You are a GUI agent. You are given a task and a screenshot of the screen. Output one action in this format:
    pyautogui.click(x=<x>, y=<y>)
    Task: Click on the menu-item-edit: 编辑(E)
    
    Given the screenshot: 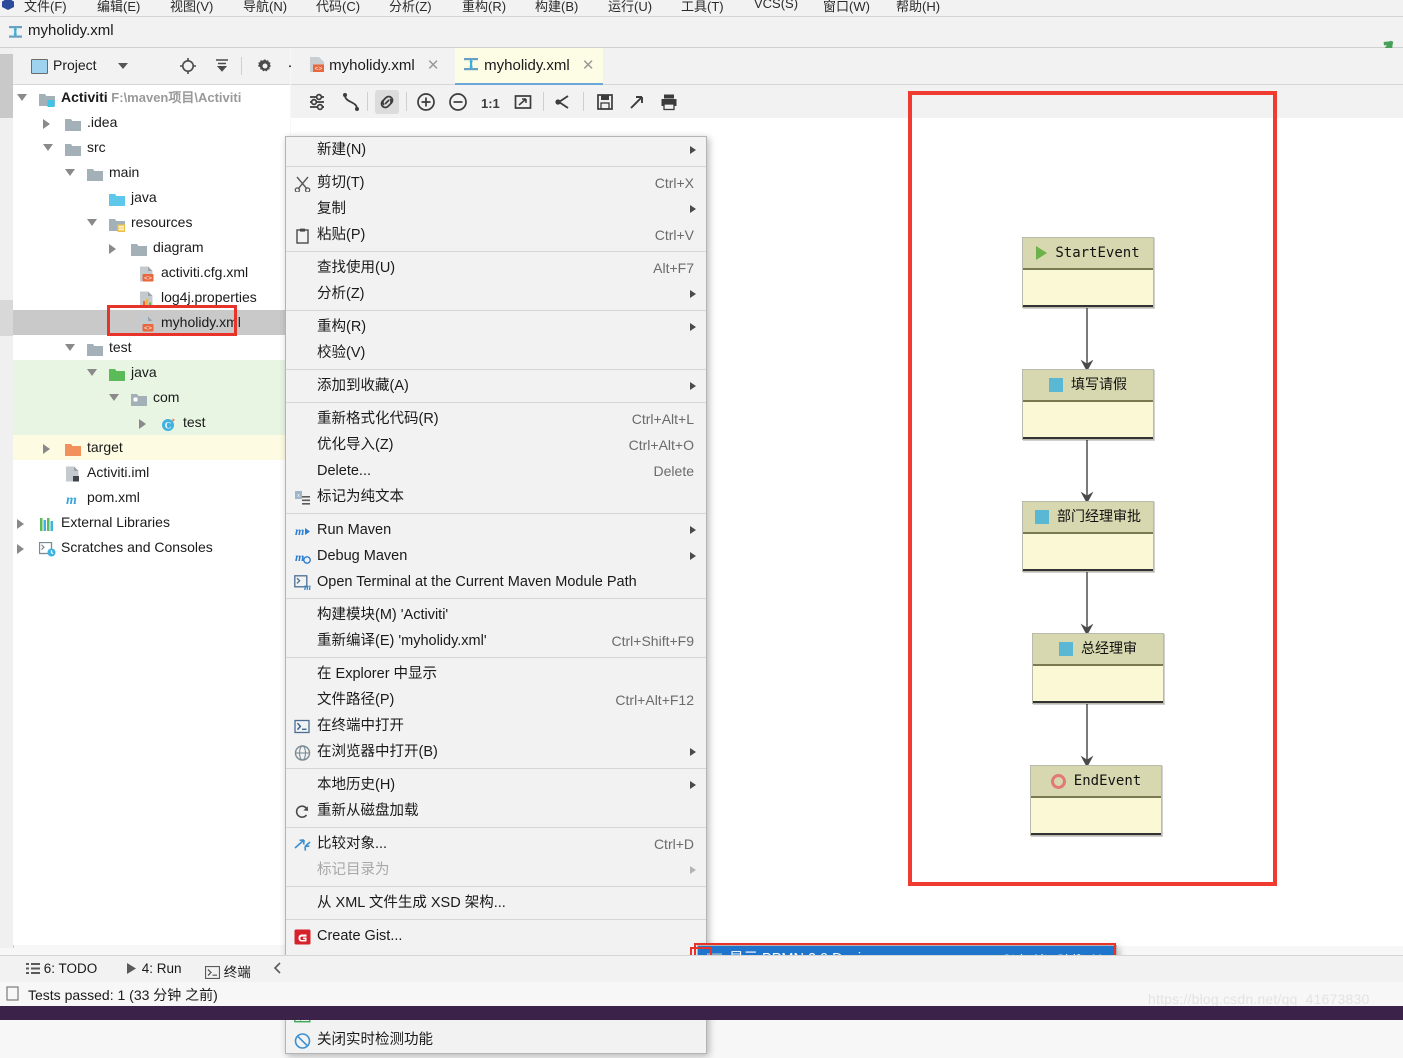 What is the action you would take?
    pyautogui.click(x=118, y=7)
    